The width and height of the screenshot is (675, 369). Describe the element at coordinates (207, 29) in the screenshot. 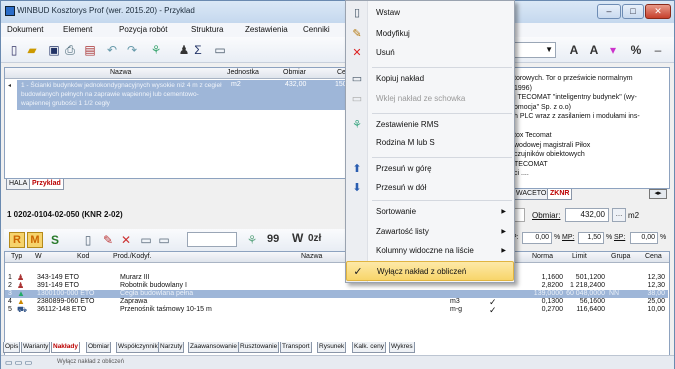

I see `menu-struktura: Struktura` at that location.